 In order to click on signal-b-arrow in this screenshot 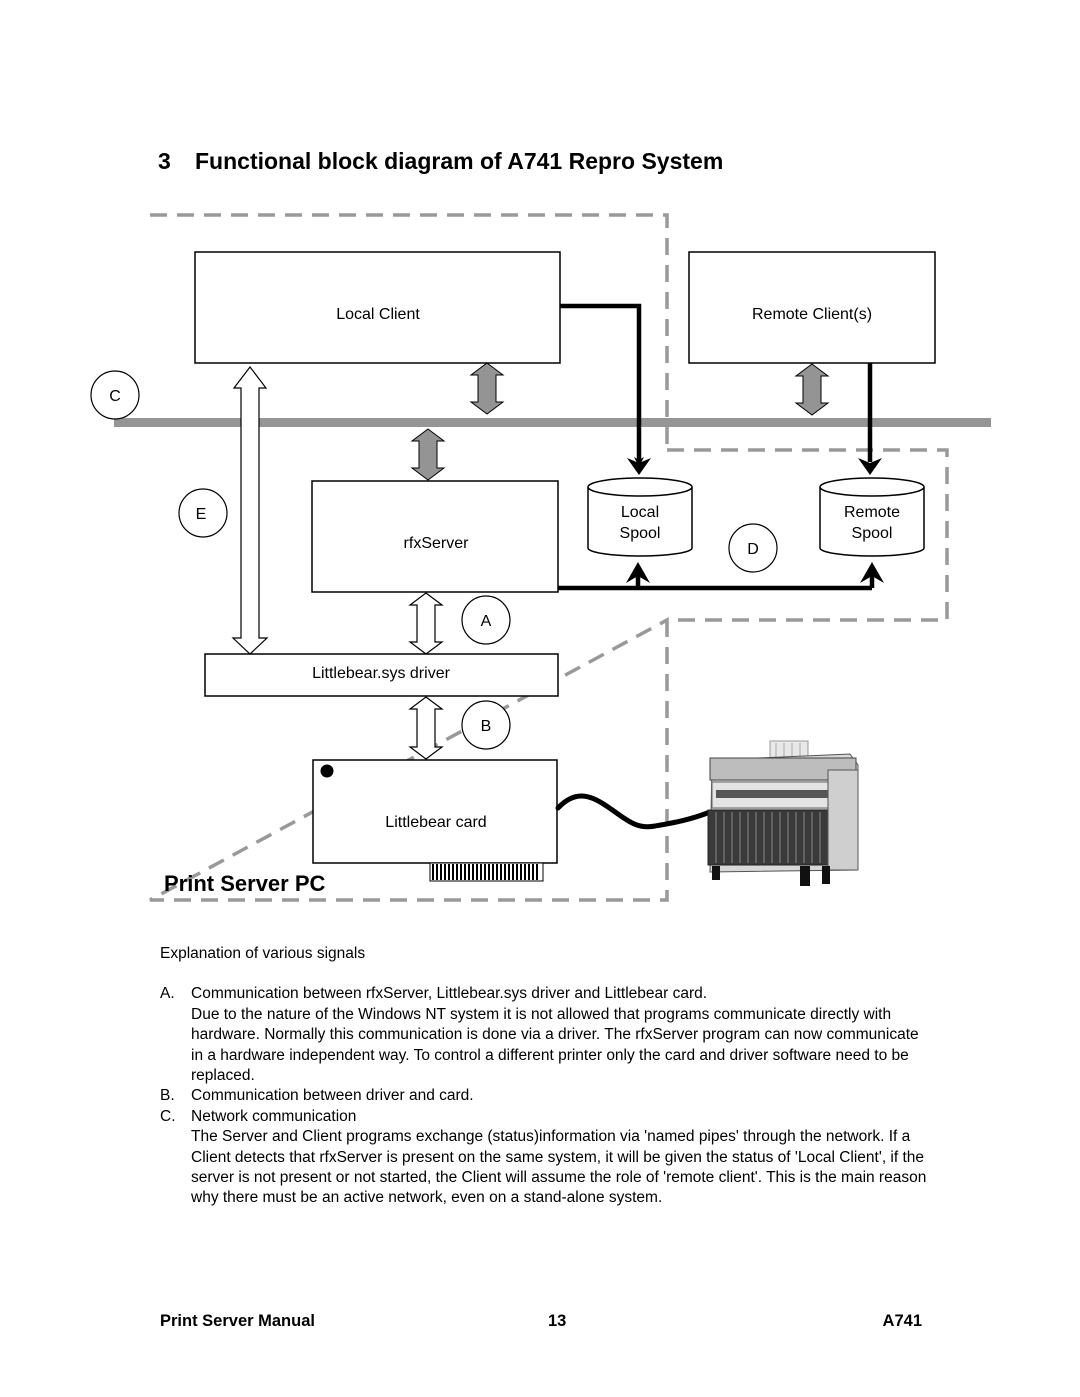, I will do `click(426, 728)`.